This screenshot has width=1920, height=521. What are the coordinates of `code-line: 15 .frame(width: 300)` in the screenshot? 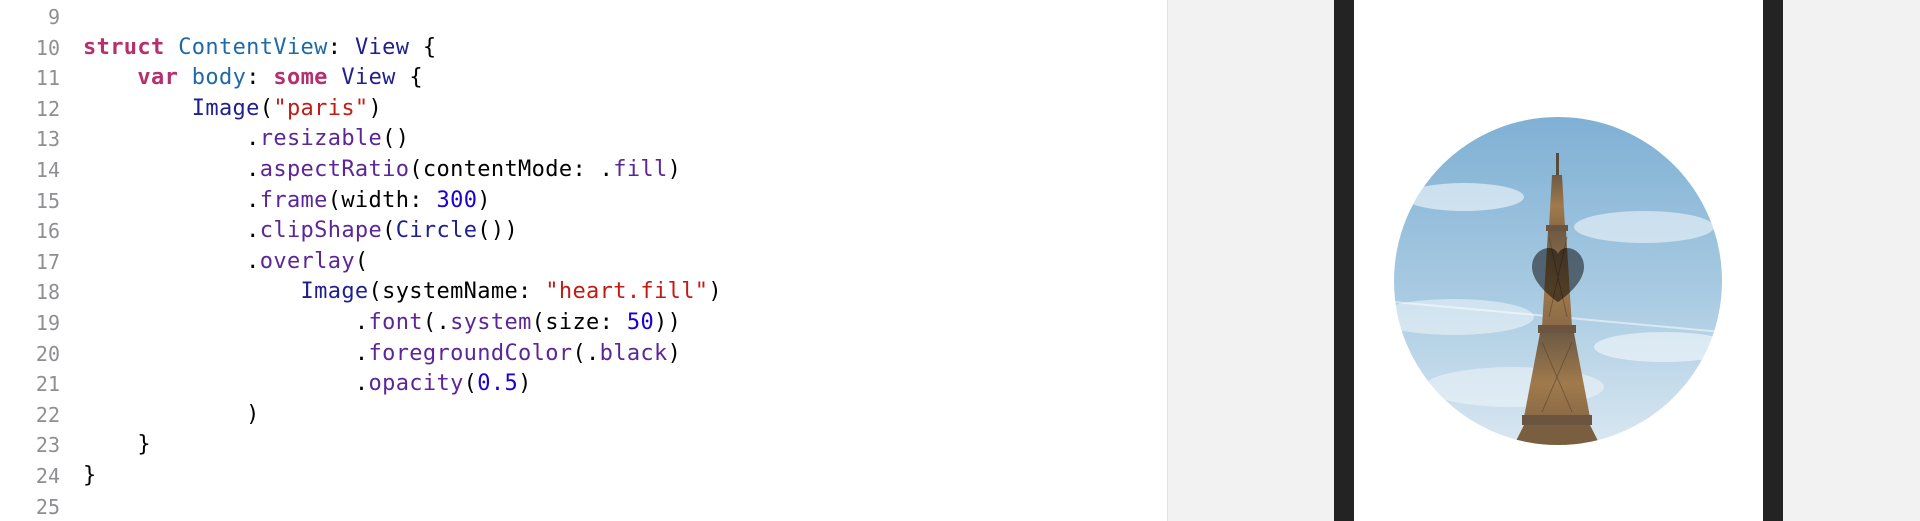 It's located at (580, 201).